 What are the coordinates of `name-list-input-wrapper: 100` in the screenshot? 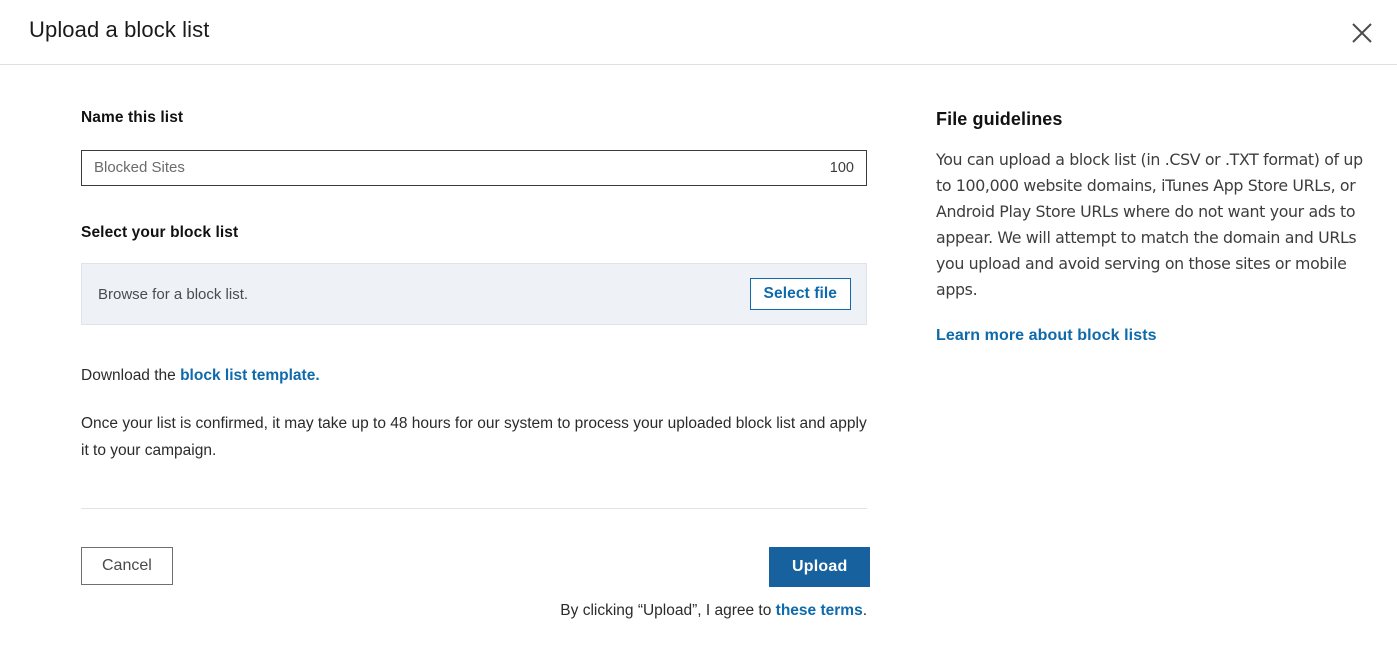 It's located at (474, 168).